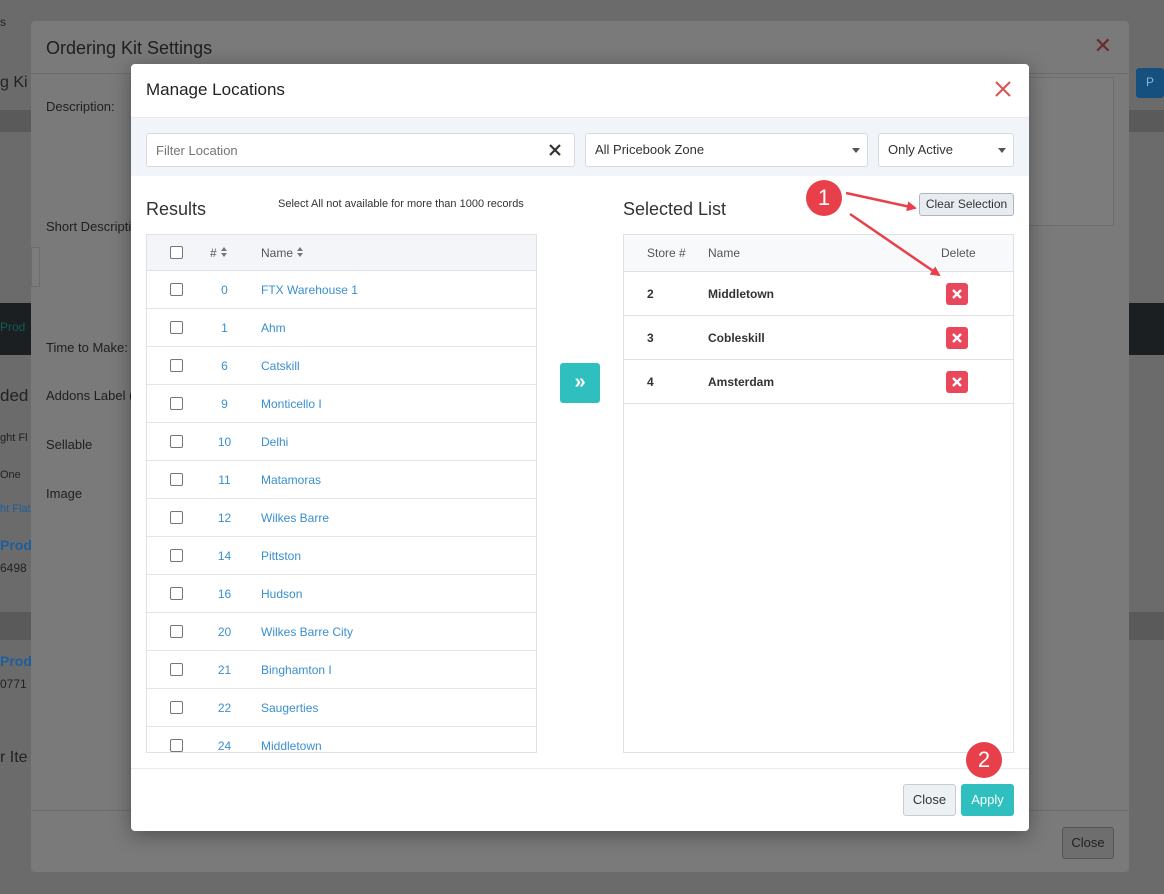 The width and height of the screenshot is (1164, 894). I want to click on bg-fragment: Prod, so click(16, 661).